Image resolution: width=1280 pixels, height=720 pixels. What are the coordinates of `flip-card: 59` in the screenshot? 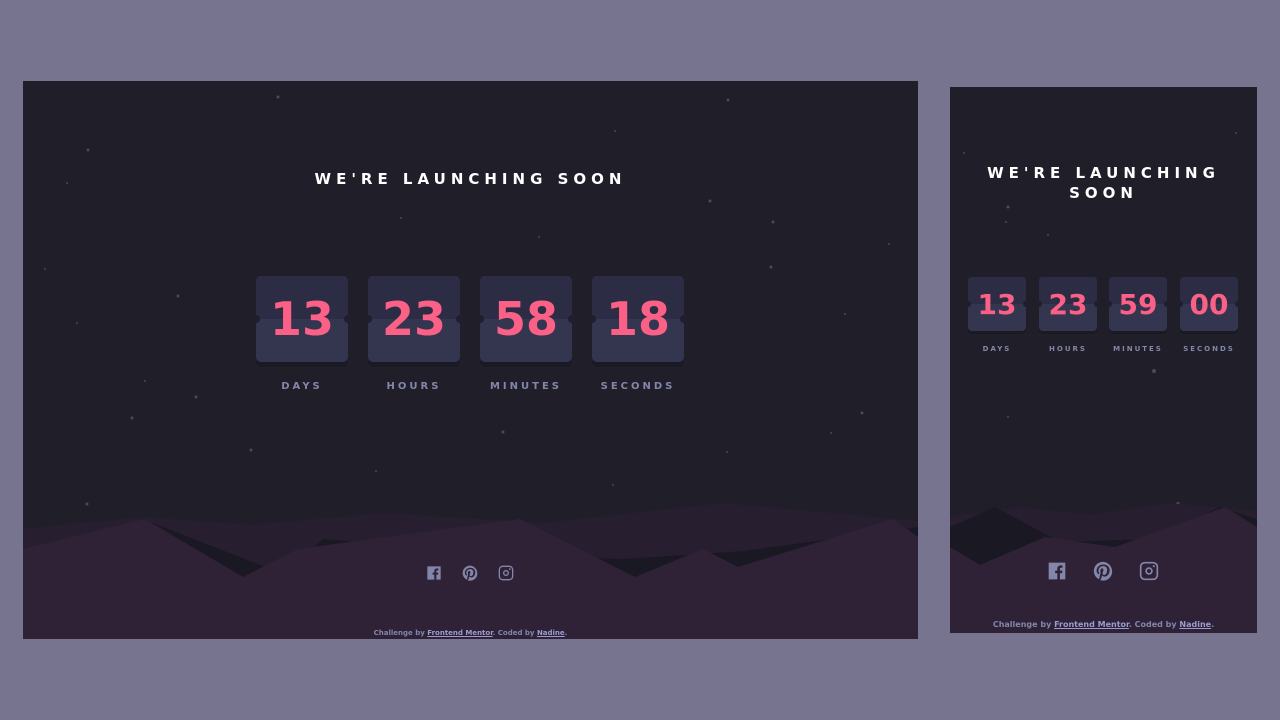 It's located at (1138, 304).